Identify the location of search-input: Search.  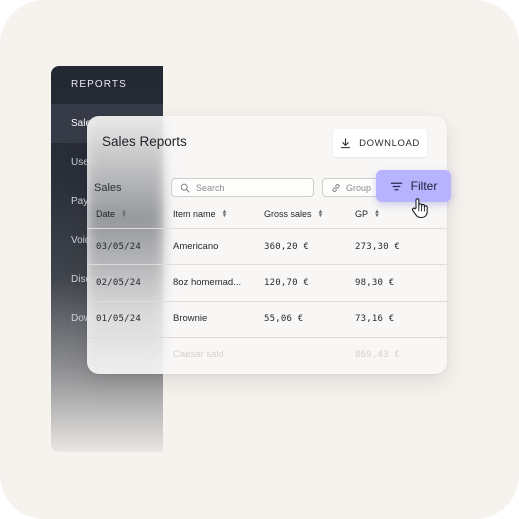
(242, 187).